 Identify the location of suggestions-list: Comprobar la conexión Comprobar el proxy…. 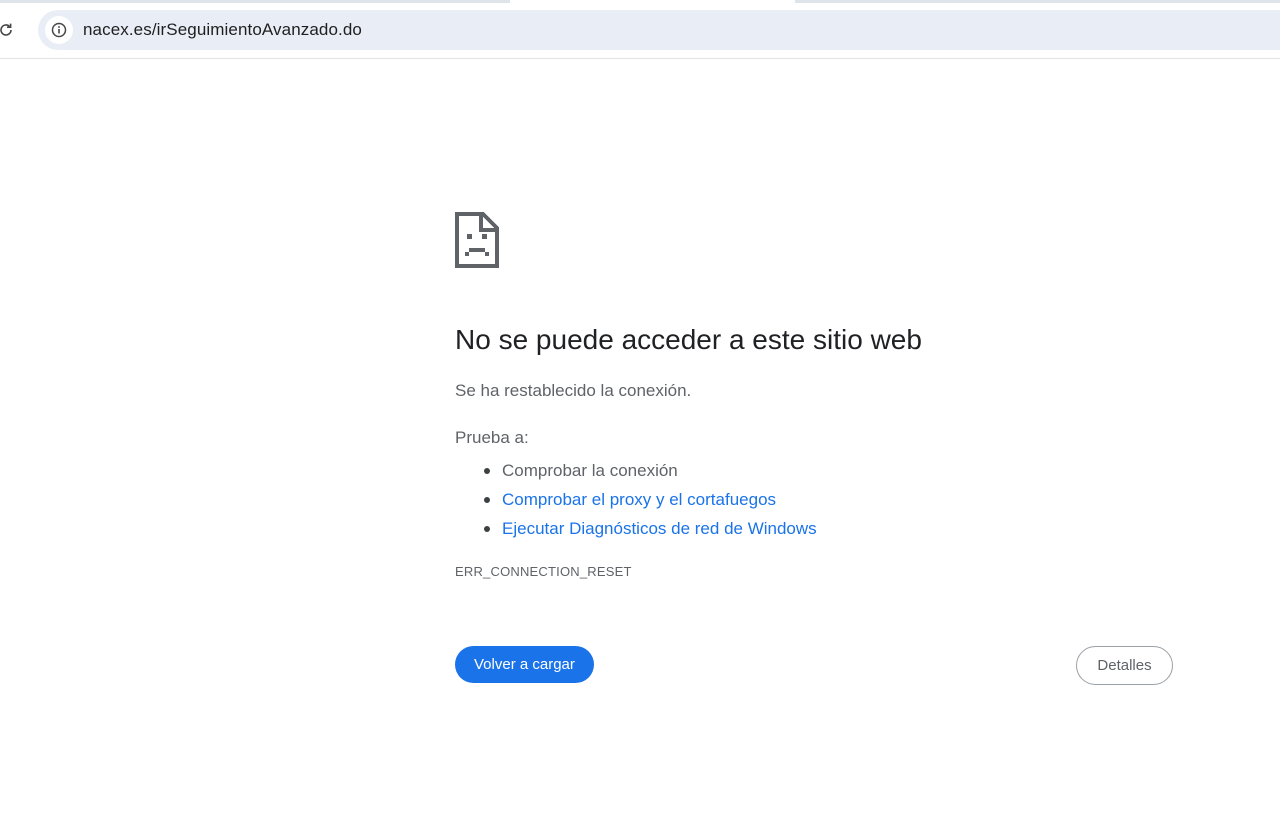
(636, 499).